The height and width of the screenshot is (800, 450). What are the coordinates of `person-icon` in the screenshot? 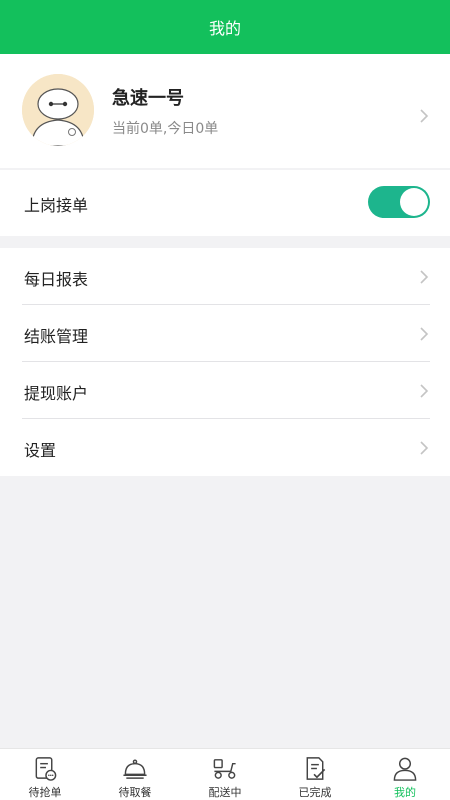 It's located at (405, 769).